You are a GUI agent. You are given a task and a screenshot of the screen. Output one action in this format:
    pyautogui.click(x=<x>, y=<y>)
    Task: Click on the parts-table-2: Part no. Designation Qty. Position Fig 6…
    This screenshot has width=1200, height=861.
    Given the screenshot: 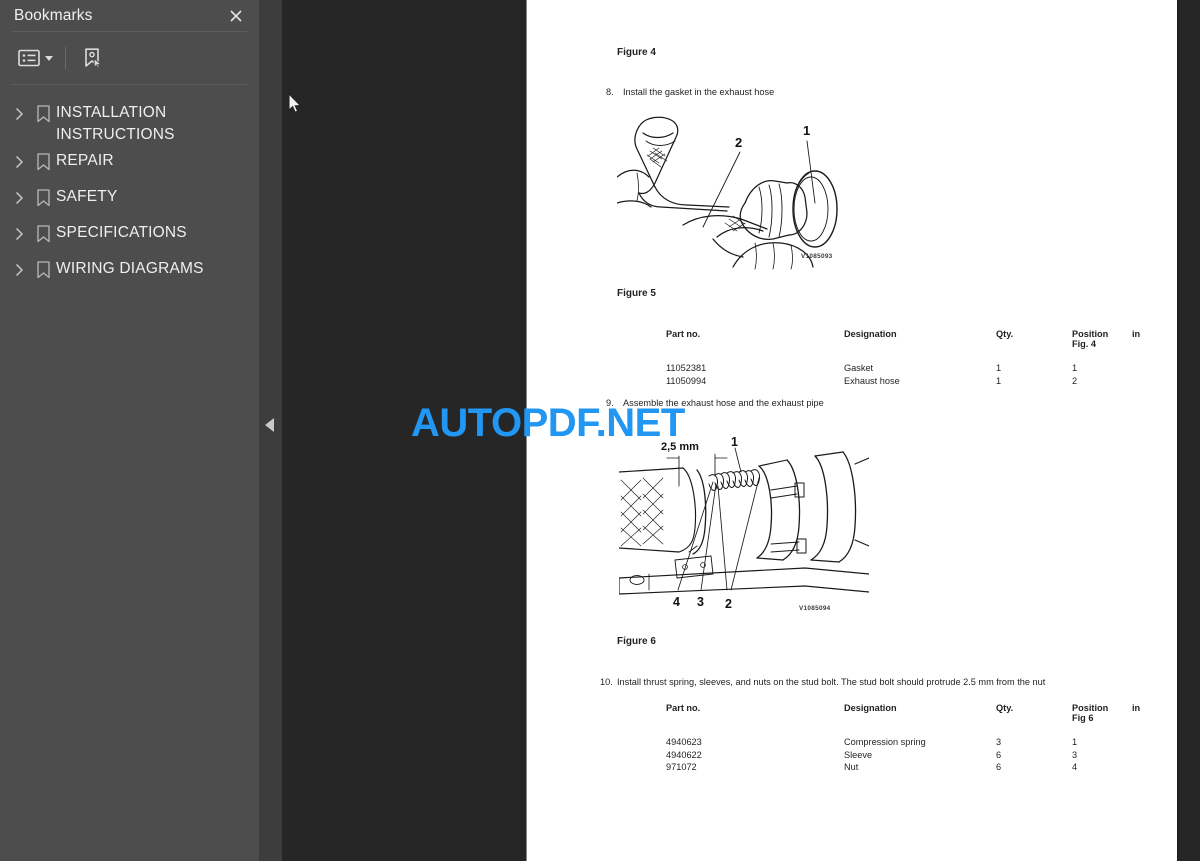 What is the action you would take?
    pyautogui.click(x=914, y=739)
    